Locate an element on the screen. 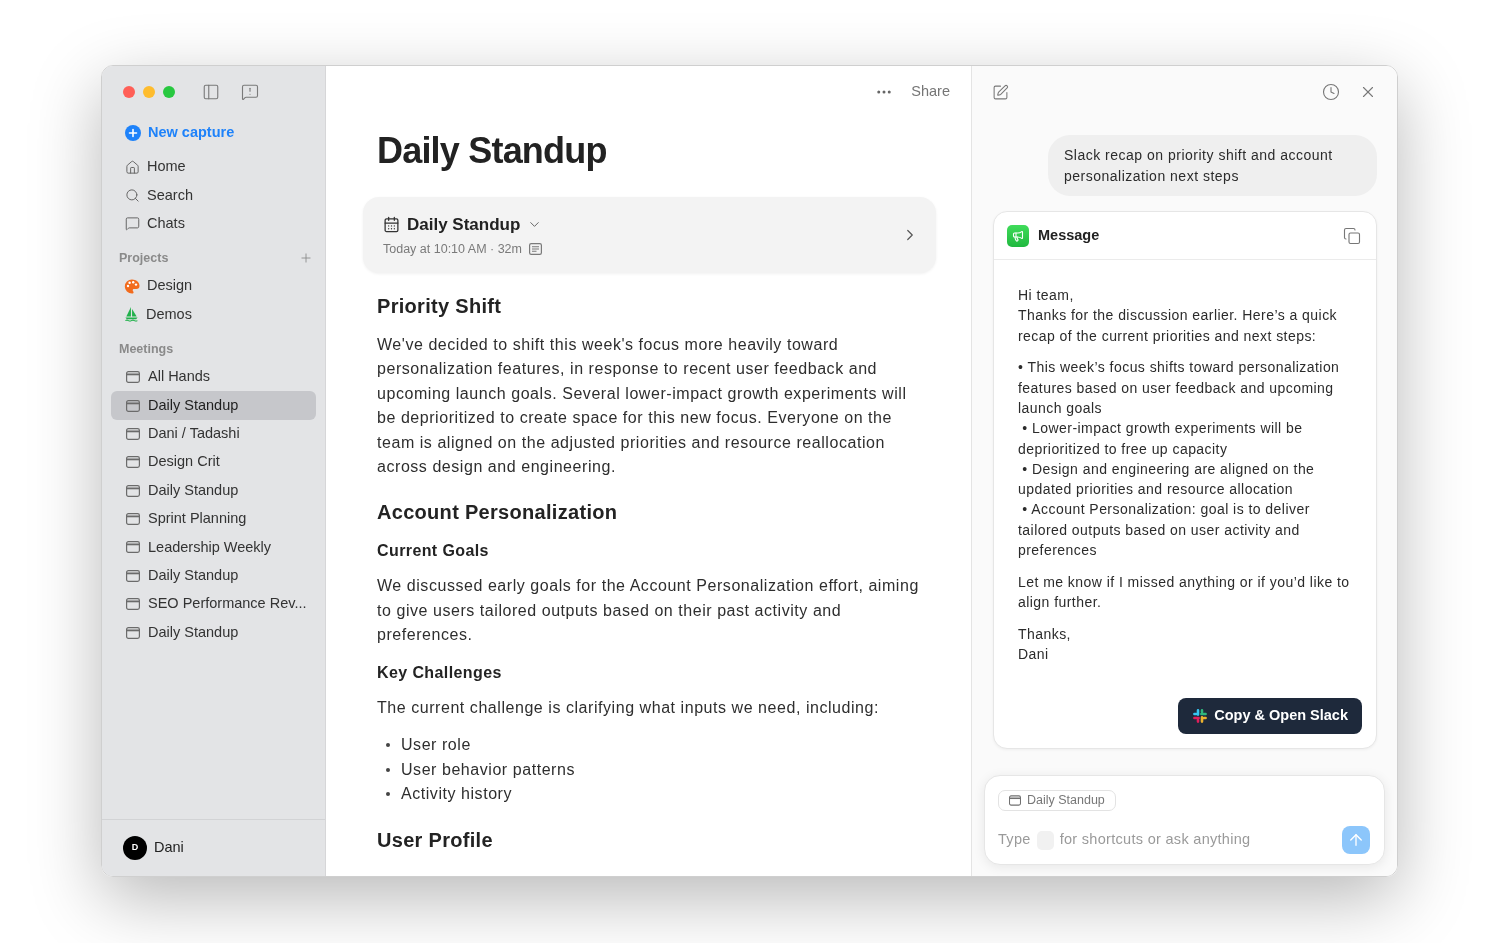  section-heading: Account Personalization is located at coordinates (498, 513).